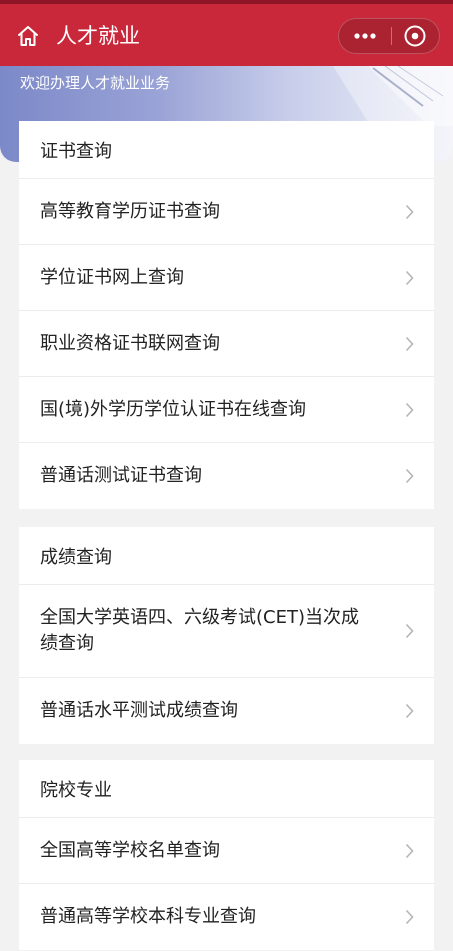 The image size is (453, 951). What do you see at coordinates (415, 36) in the screenshot?
I see `close-target-icon` at bounding box center [415, 36].